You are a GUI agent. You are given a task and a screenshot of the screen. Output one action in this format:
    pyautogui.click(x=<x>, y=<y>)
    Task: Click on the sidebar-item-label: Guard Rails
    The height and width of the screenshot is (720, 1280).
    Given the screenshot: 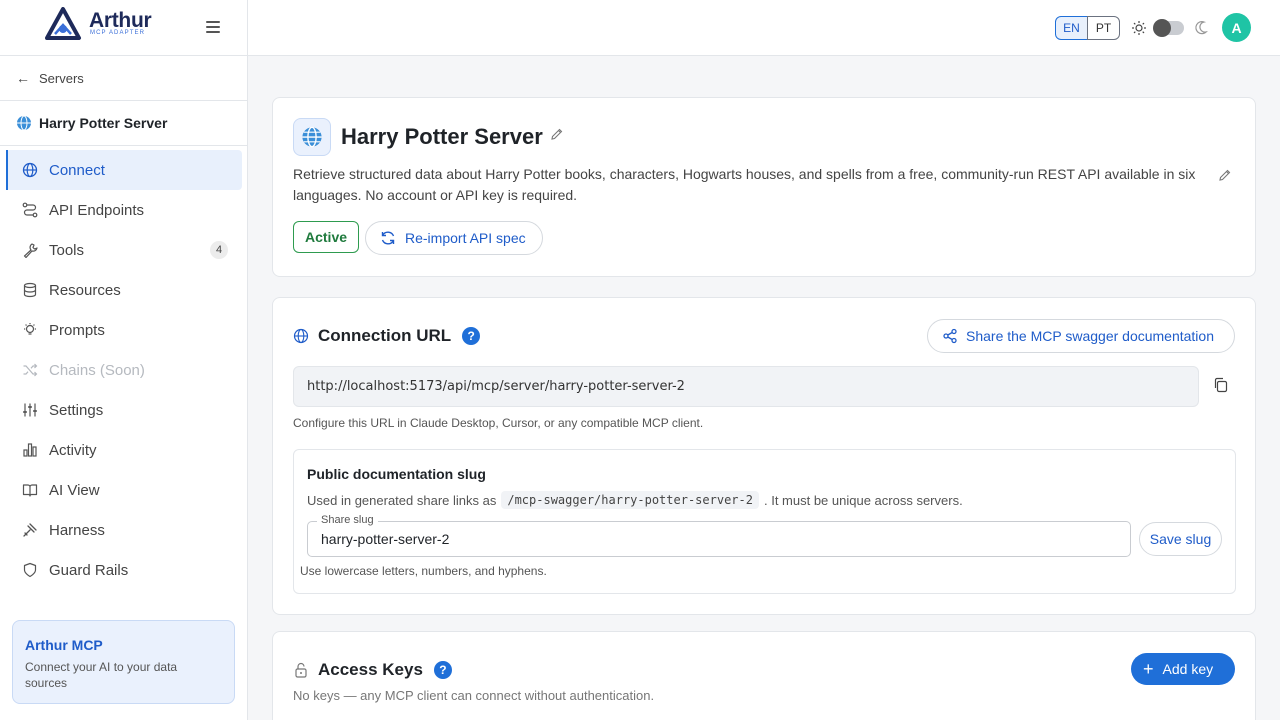 What is the action you would take?
    pyautogui.click(x=89, y=570)
    